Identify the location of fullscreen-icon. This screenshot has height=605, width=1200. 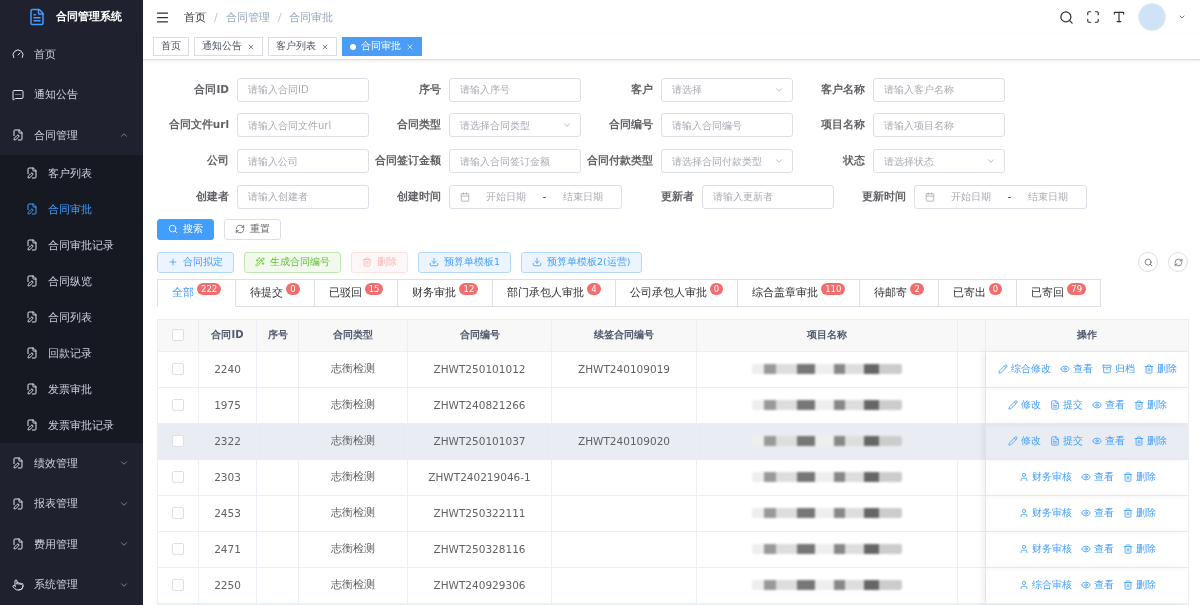
(1093, 17).